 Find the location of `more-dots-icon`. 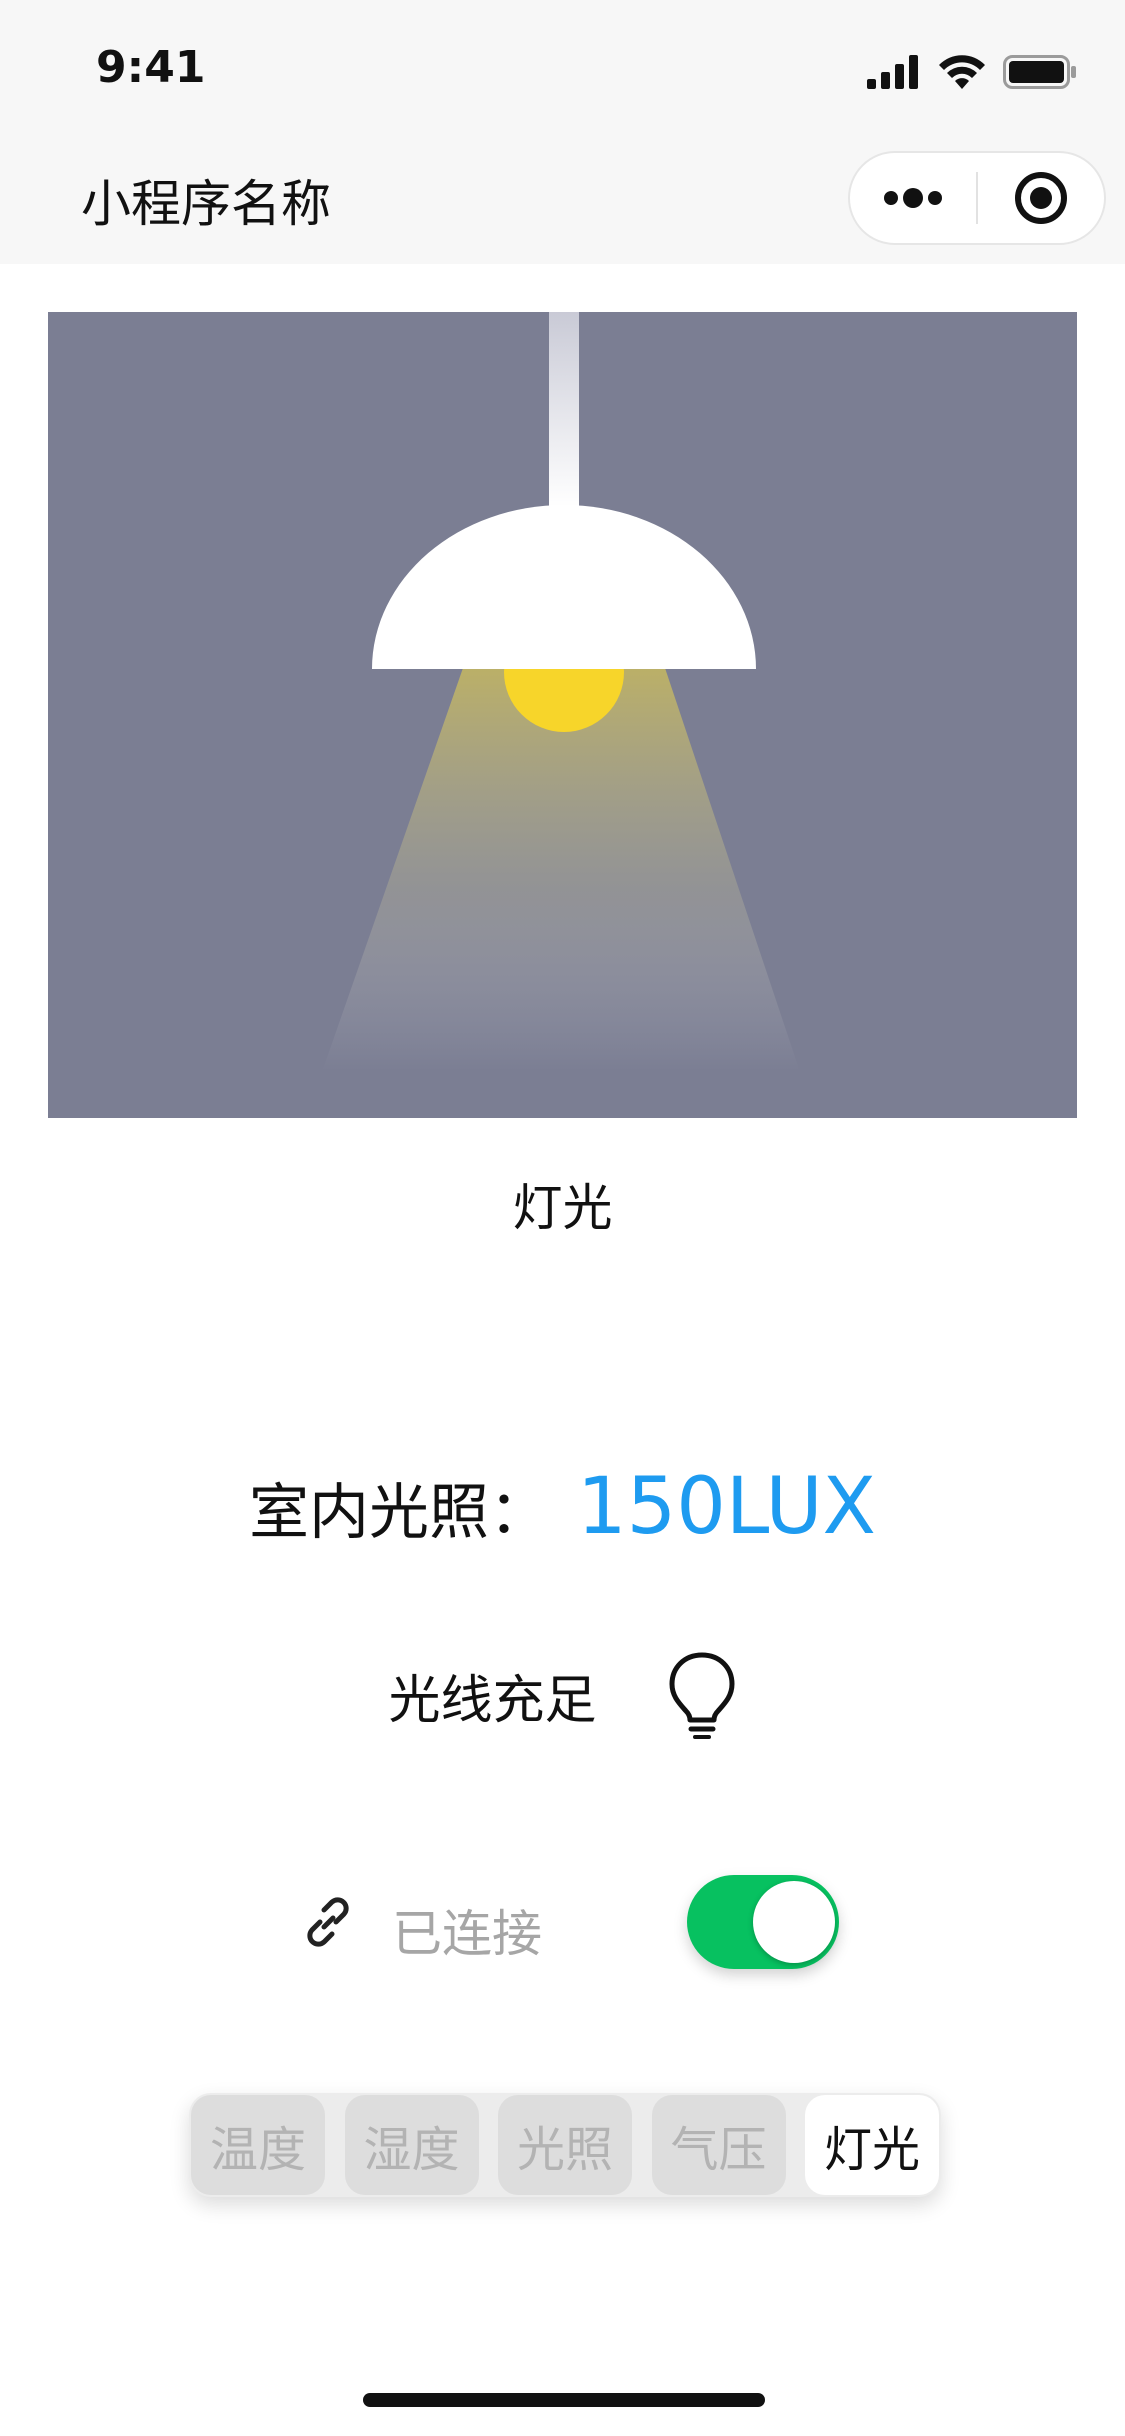

more-dots-icon is located at coordinates (913, 198).